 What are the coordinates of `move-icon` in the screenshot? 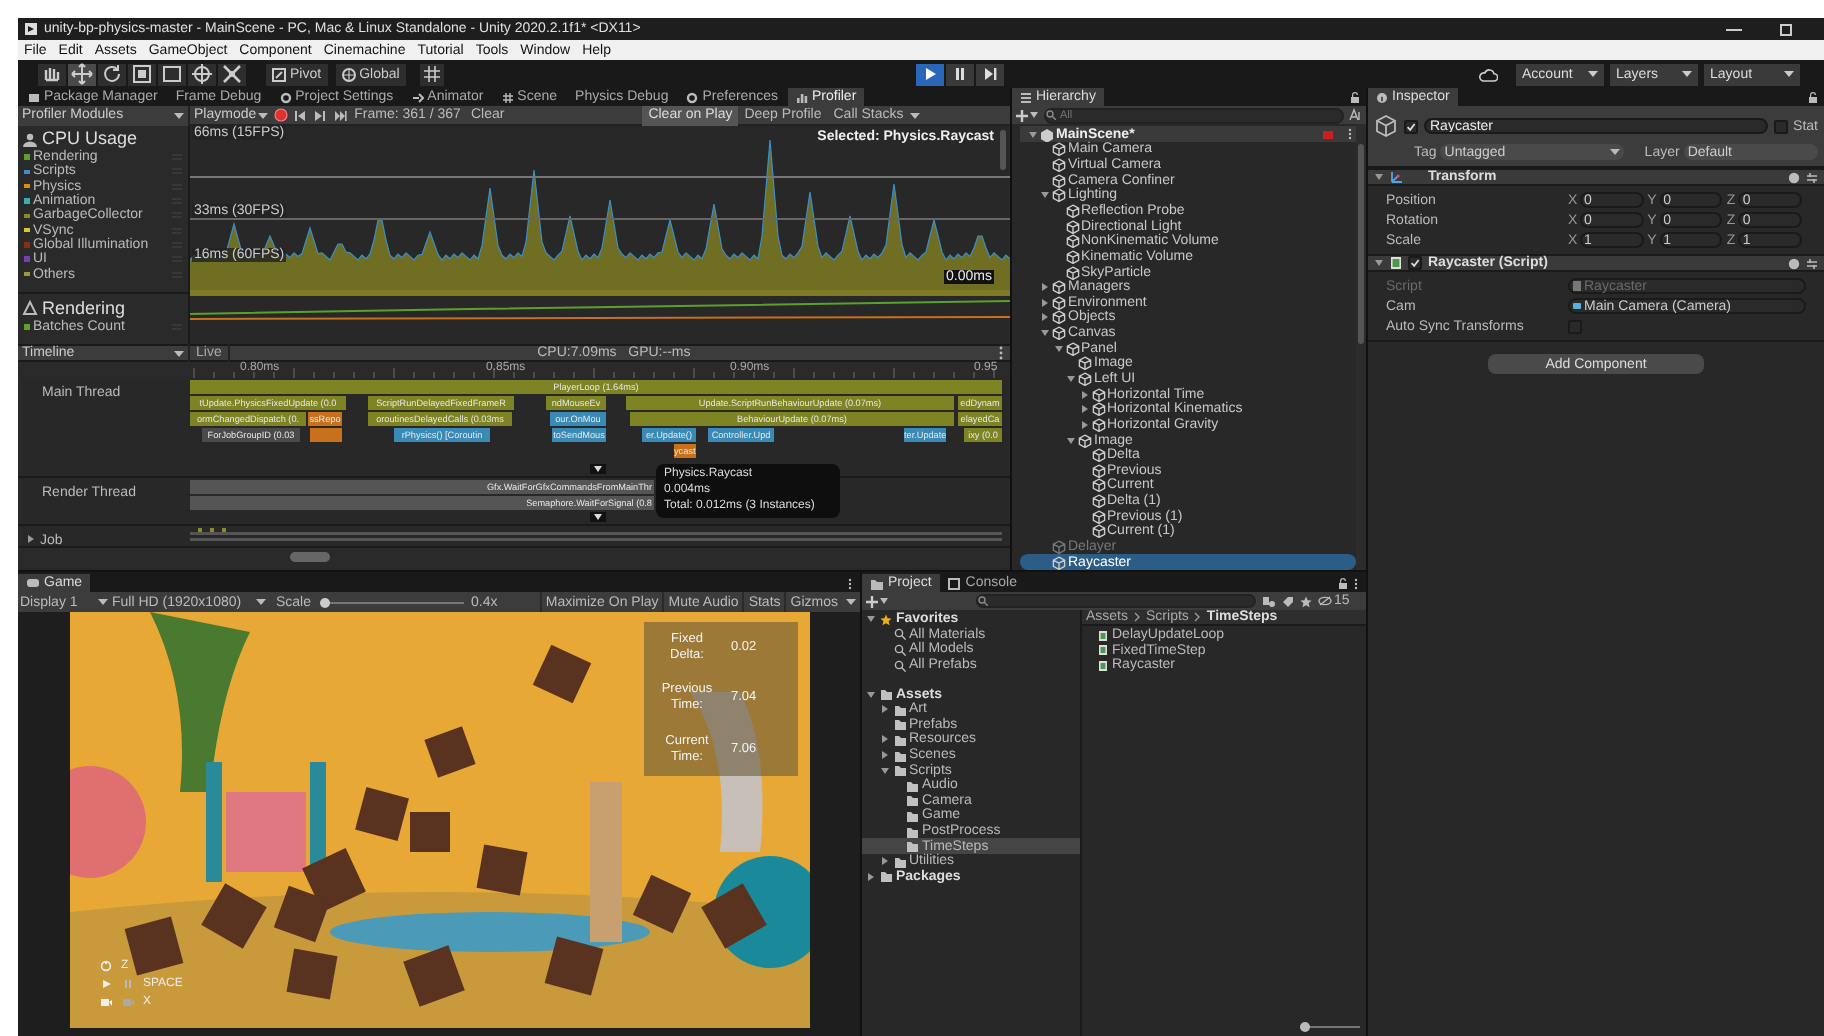 It's located at (82, 74).